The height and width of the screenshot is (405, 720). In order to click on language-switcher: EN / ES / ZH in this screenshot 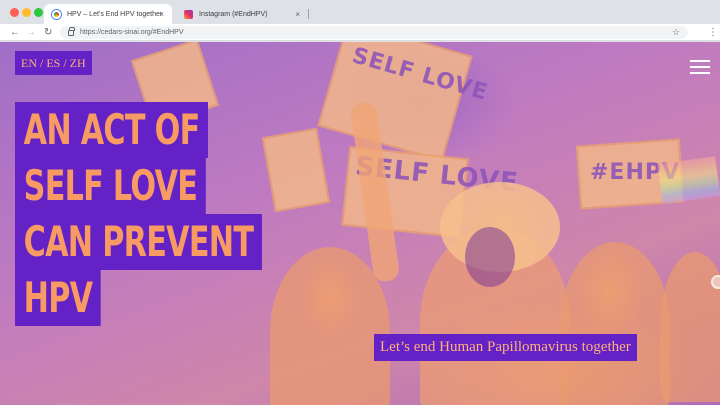, I will do `click(53, 63)`.